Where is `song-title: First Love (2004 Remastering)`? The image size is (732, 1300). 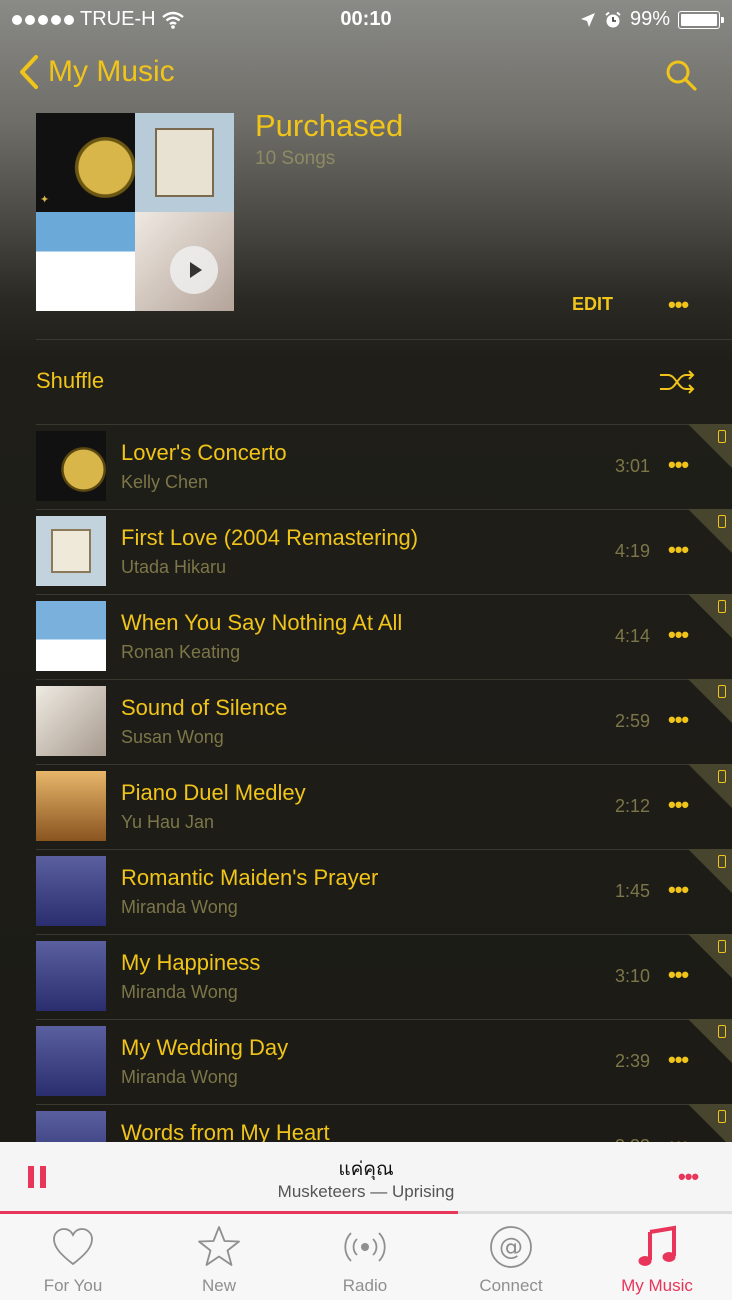 song-title: First Love (2004 Remastering) is located at coordinates (270, 537).